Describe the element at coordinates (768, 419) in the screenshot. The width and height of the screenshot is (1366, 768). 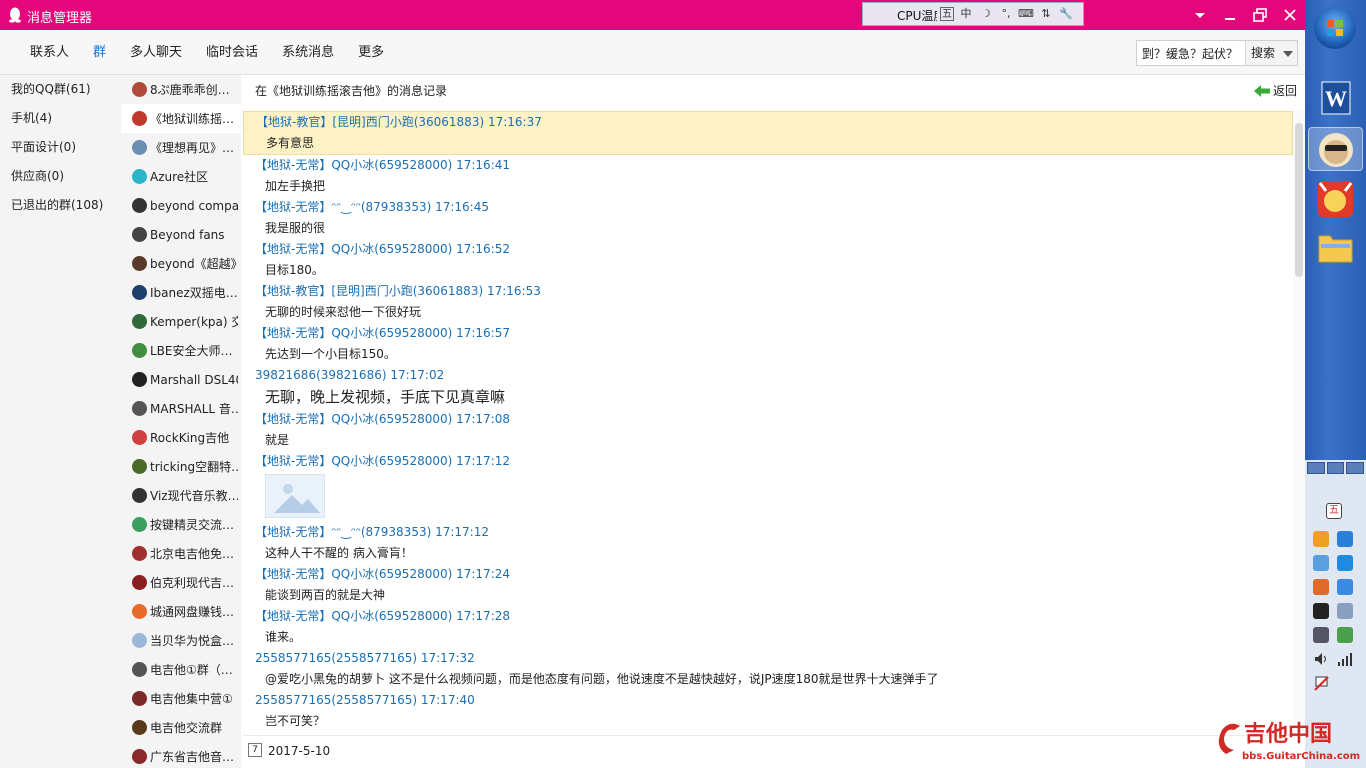
I see `message-sender-time: 【地狱-无常】QQ小冰(659528000) 17:17:08` at that location.